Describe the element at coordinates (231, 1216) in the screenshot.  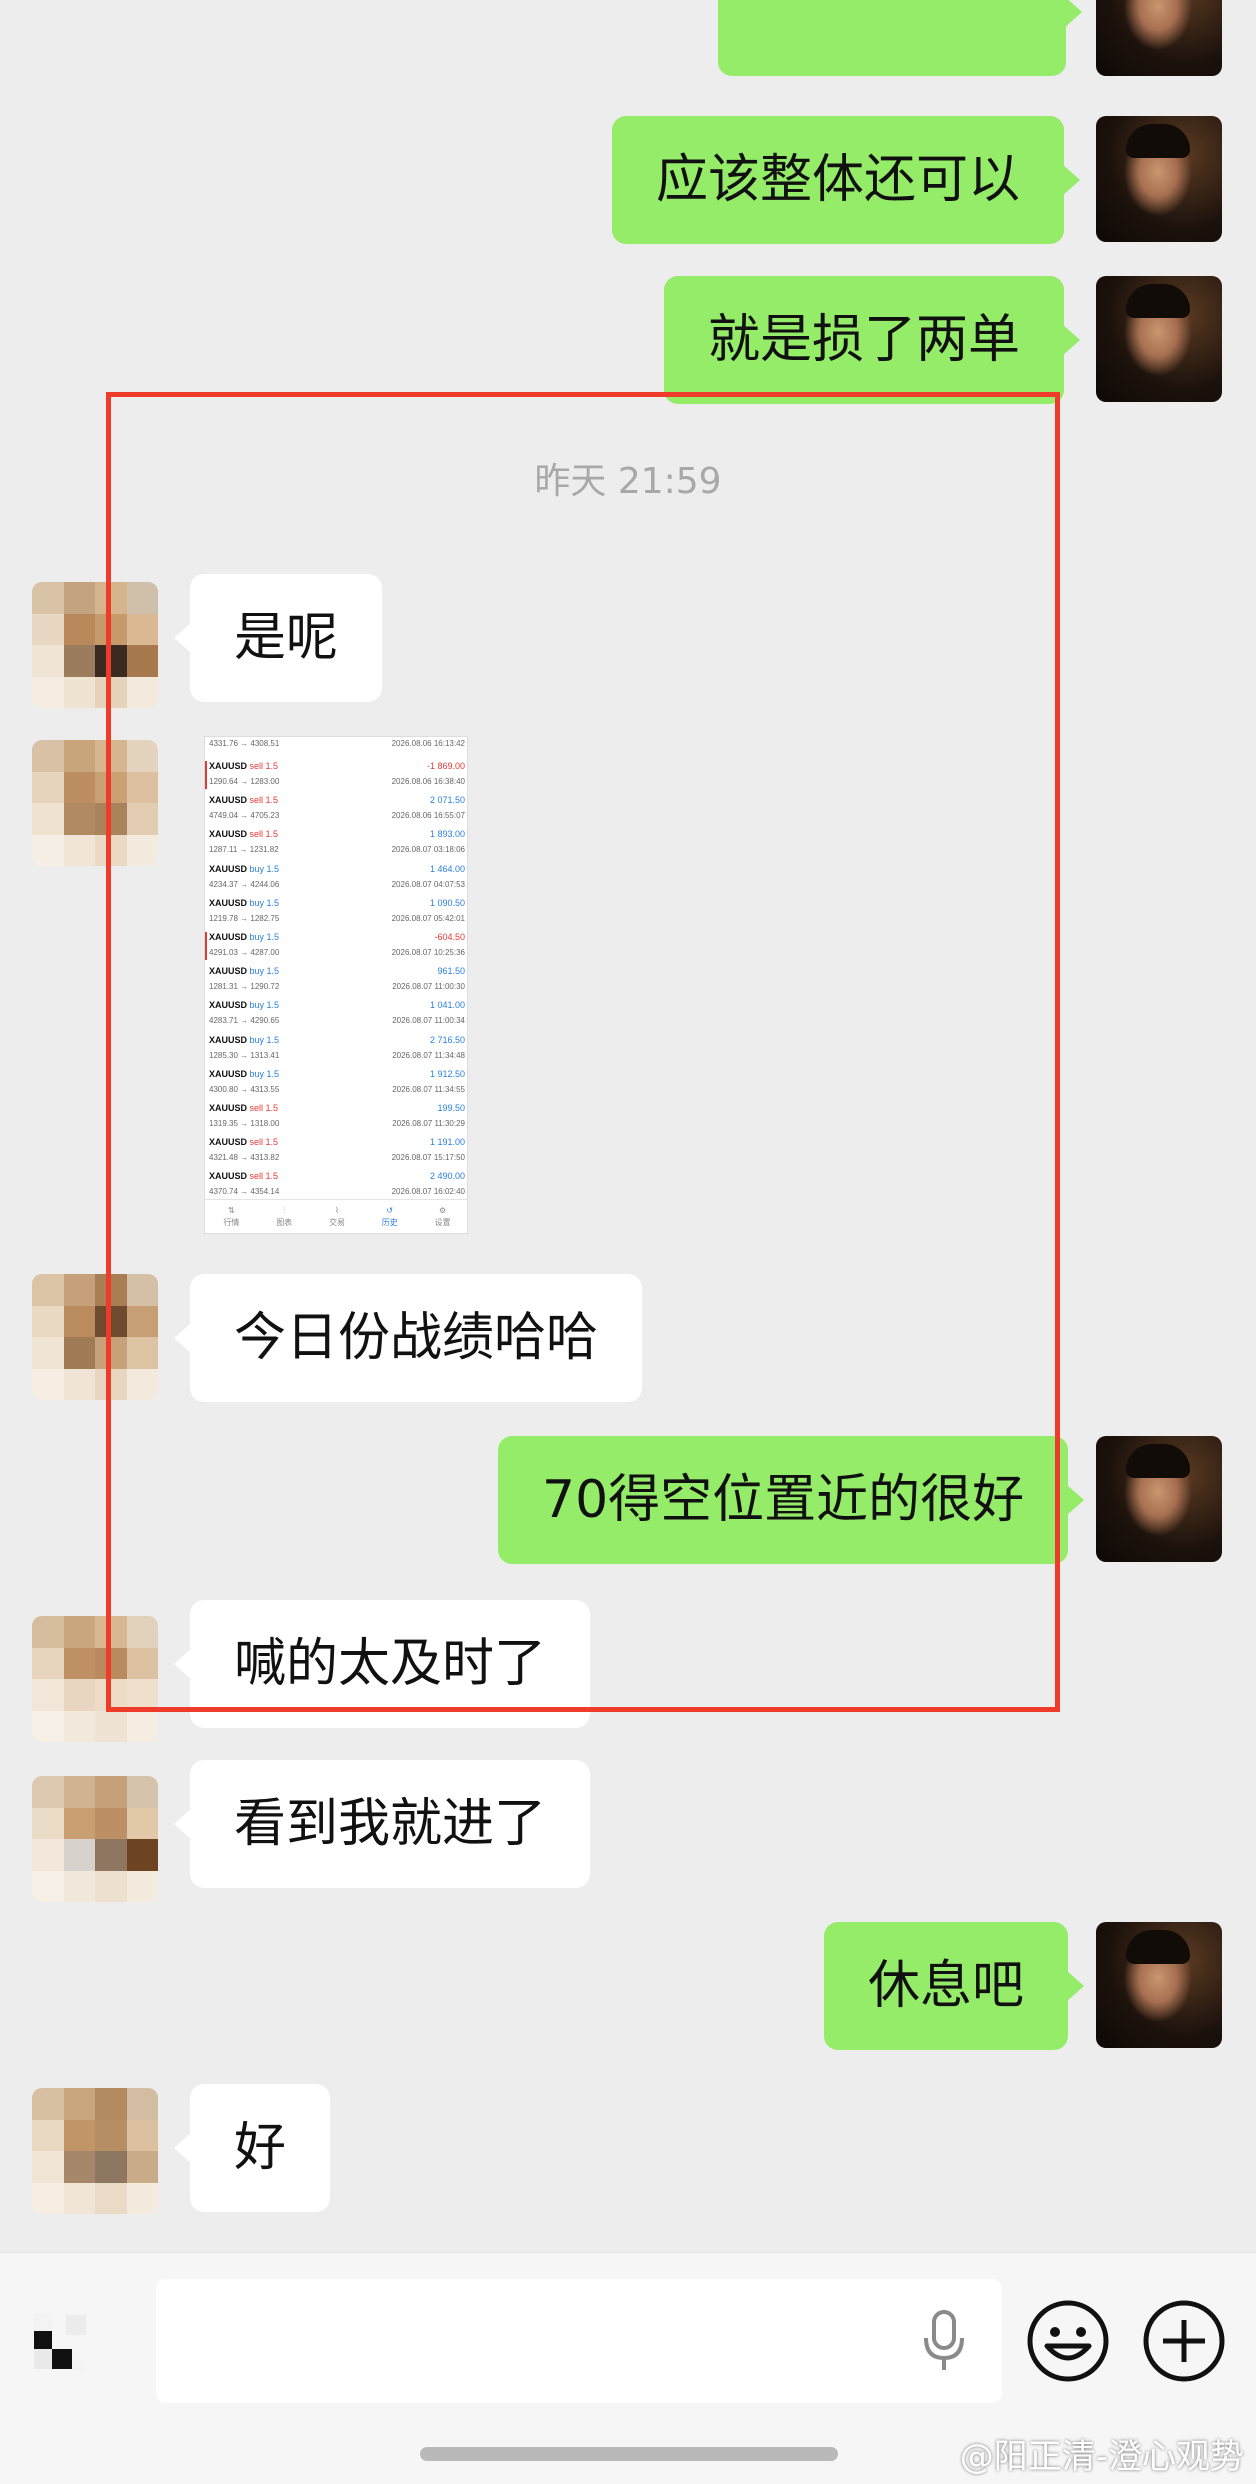
I see `tab-quotes: ⇅ 行情` at that location.